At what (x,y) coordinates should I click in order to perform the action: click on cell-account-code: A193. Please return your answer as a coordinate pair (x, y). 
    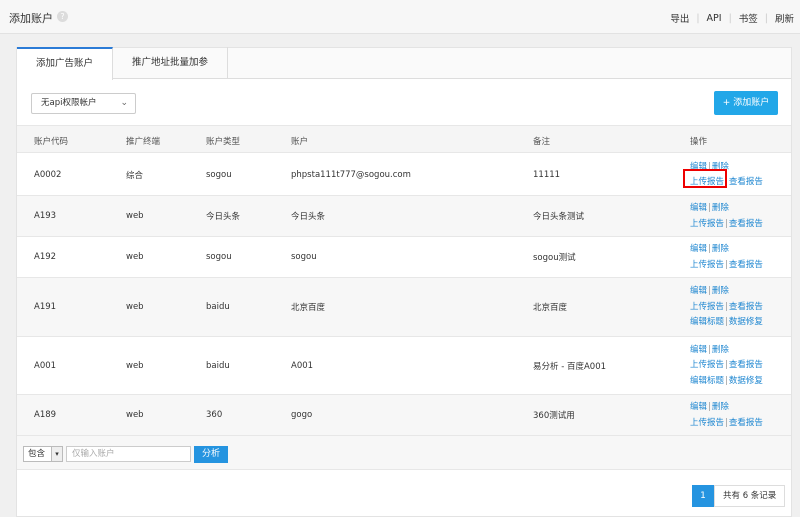
    Looking at the image, I should click on (45, 216).